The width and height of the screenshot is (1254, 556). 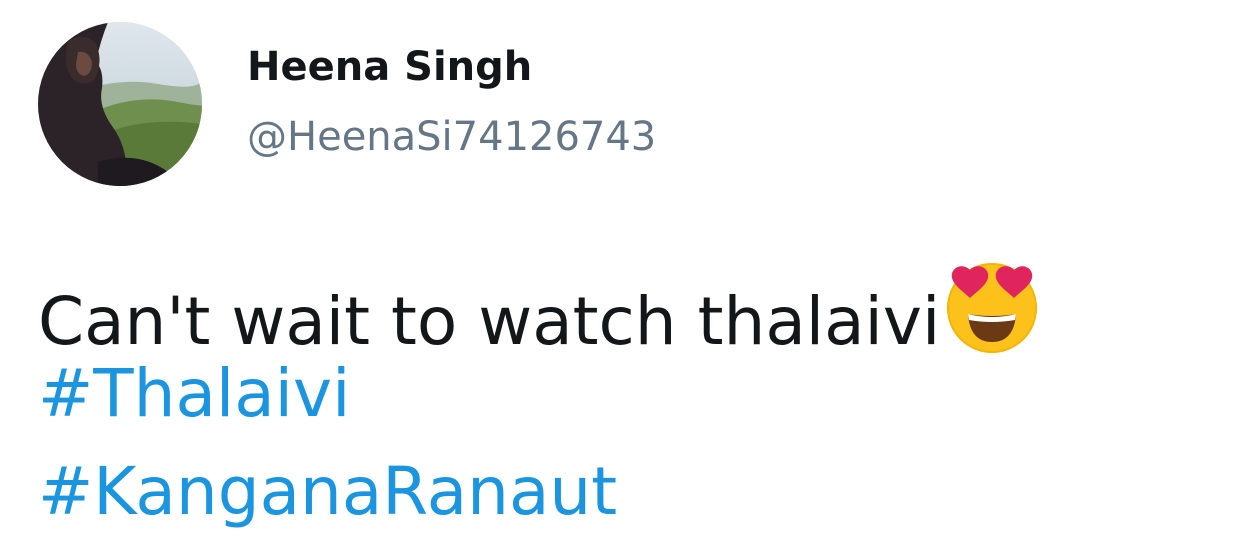 I want to click on hashtag-link-thalaivi: #Thalaivi, so click(x=194, y=393).